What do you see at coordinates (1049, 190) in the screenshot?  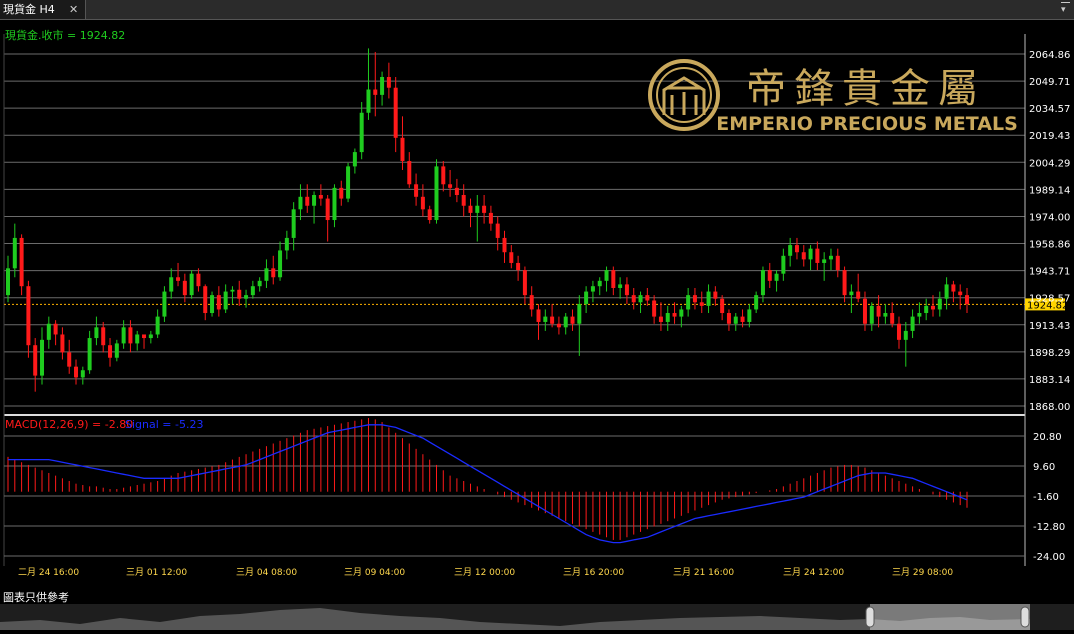 I see `price-tick-label: 1989.14` at bounding box center [1049, 190].